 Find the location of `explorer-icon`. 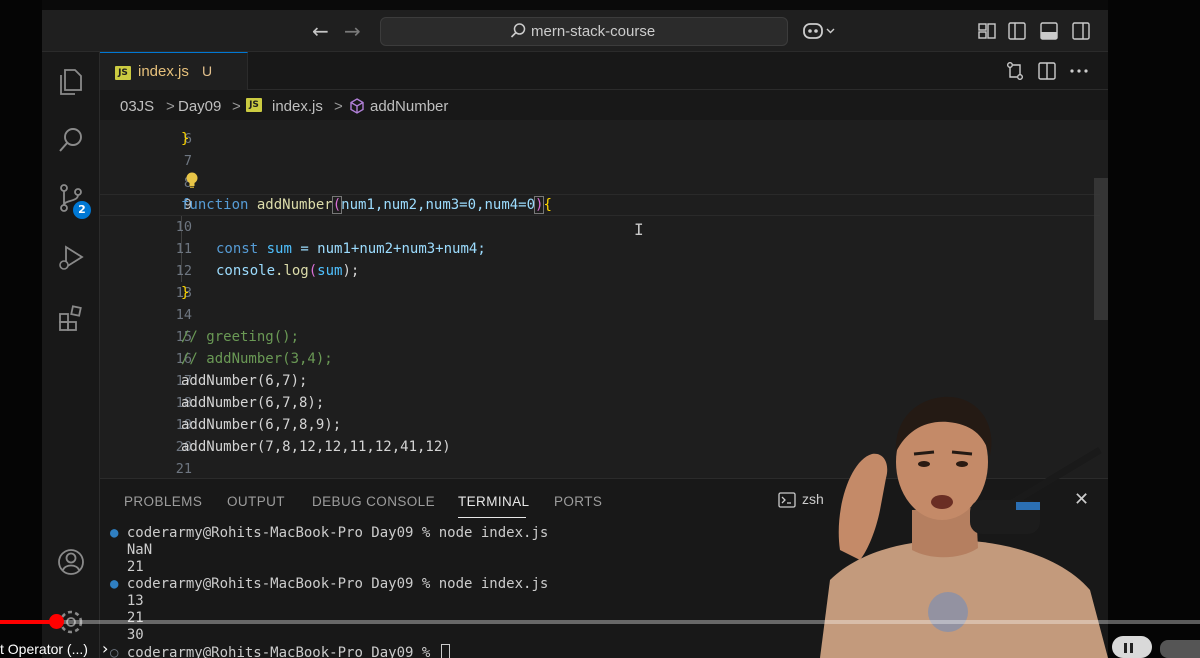

explorer-icon is located at coordinates (71, 82).